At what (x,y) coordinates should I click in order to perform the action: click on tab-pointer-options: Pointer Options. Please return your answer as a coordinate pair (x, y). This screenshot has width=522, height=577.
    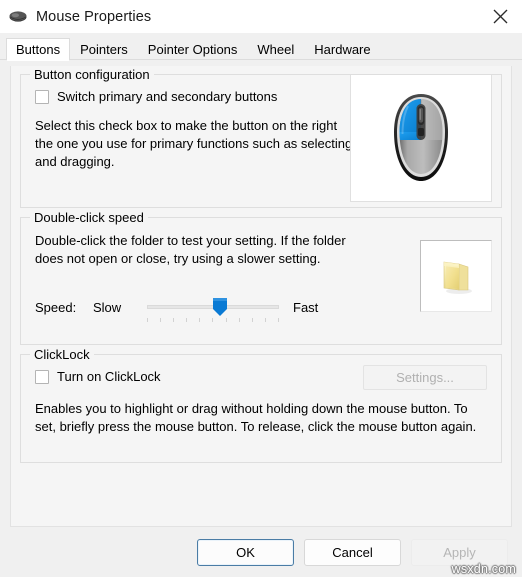
    Looking at the image, I should click on (193, 49).